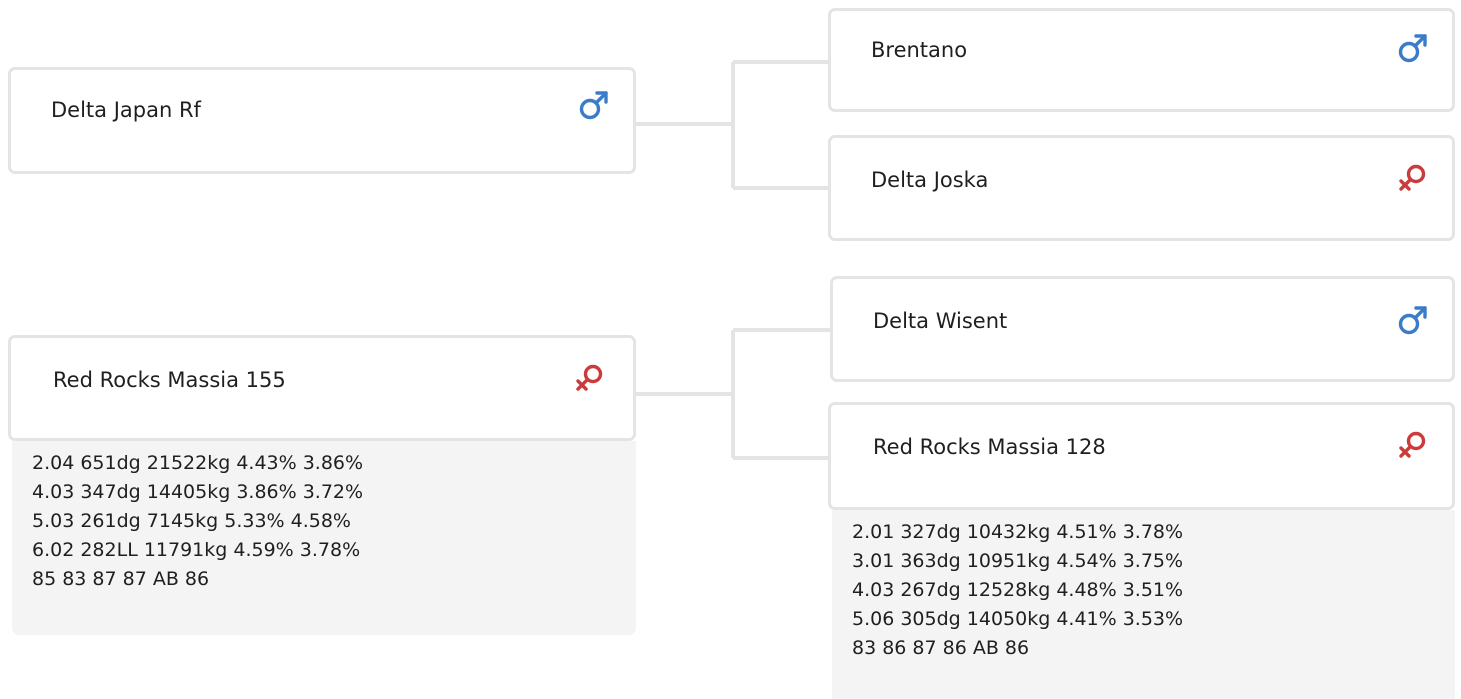  What do you see at coordinates (930, 180) in the screenshot?
I see `animal-name: Delta Joska` at bounding box center [930, 180].